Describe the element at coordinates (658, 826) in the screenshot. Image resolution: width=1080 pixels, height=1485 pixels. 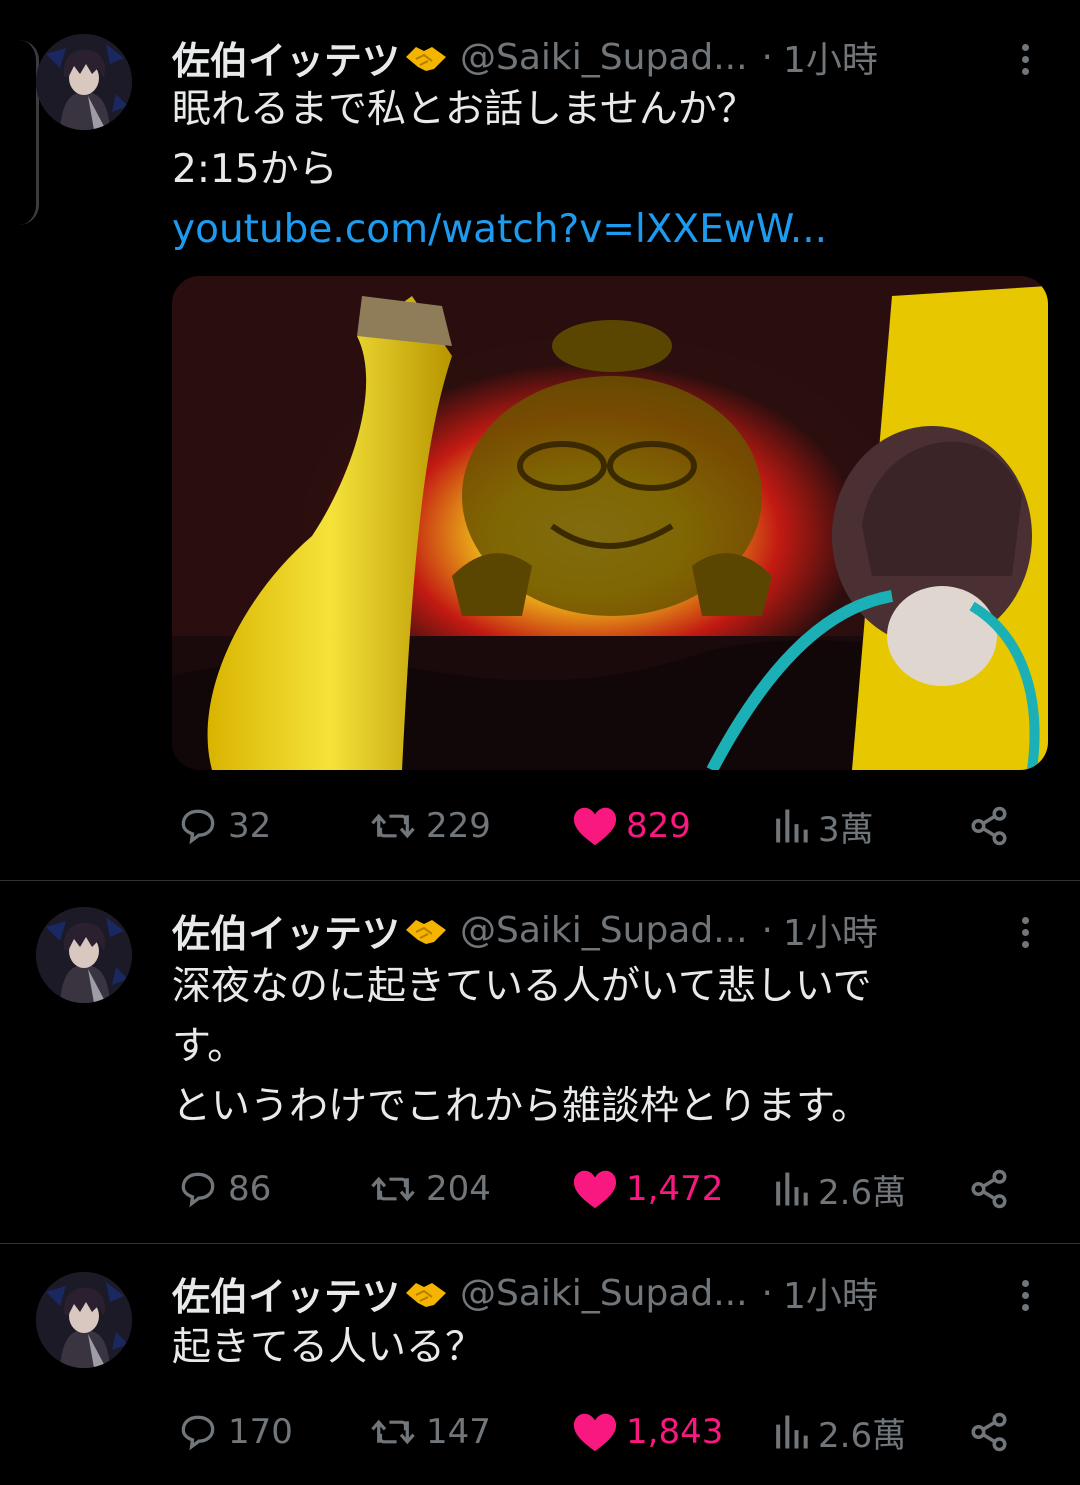
I see `like-count: 829` at that location.